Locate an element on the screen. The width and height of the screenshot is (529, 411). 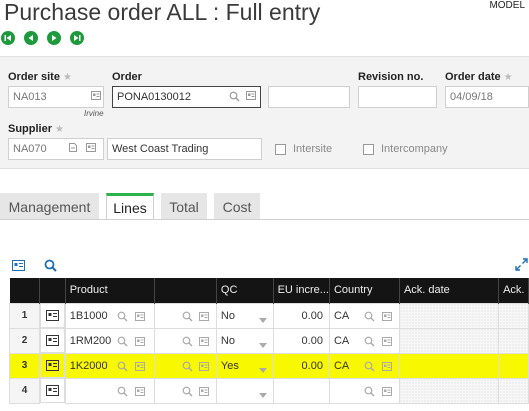
col-header-country: Country is located at coordinates (364, 290).